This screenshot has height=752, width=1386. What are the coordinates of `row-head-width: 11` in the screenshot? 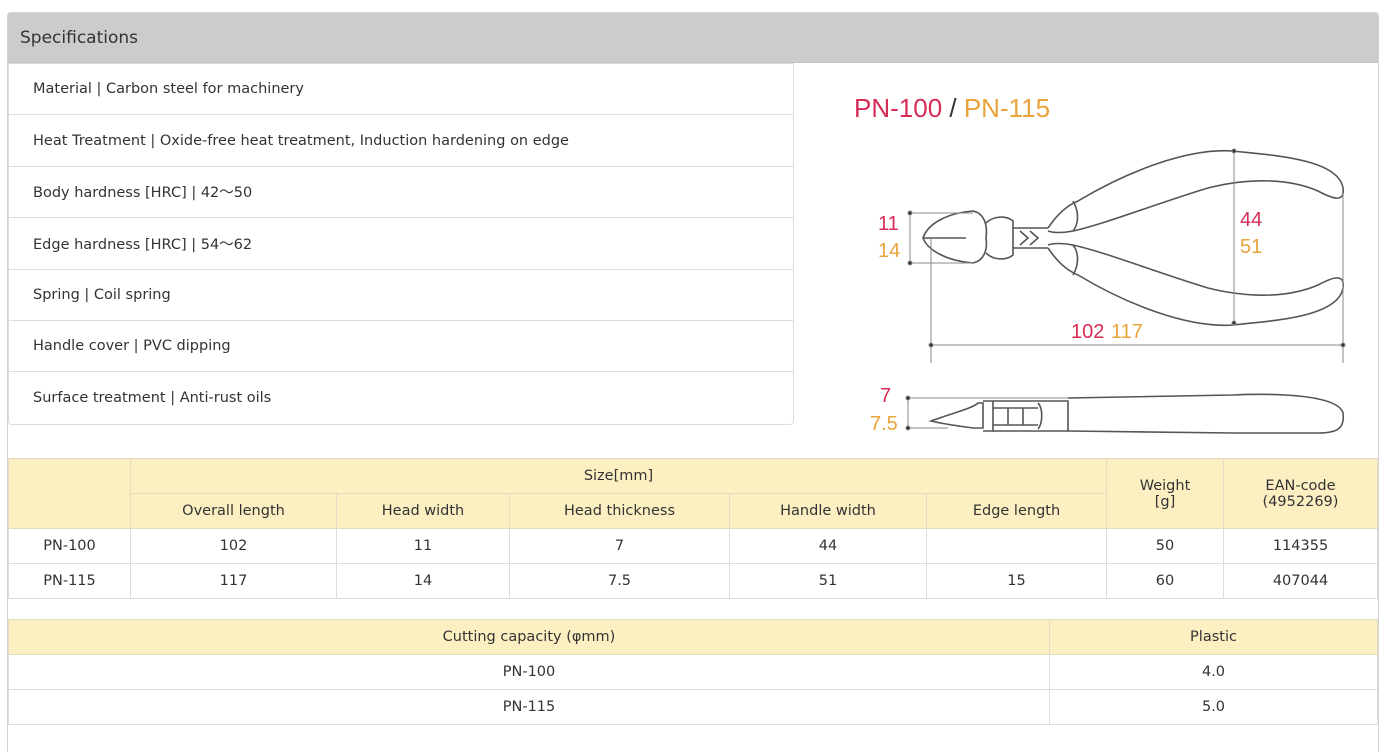 It's located at (423, 546).